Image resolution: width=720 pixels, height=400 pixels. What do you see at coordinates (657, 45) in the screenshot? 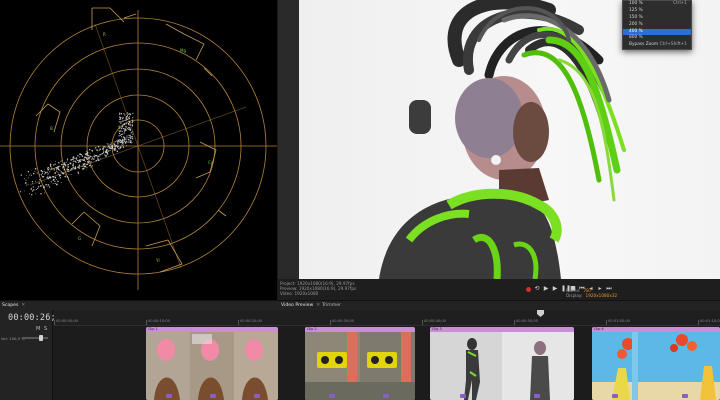
I see `zoom-option-bypass: Bypass Zoom Ctrl+Shift+1` at bounding box center [657, 45].